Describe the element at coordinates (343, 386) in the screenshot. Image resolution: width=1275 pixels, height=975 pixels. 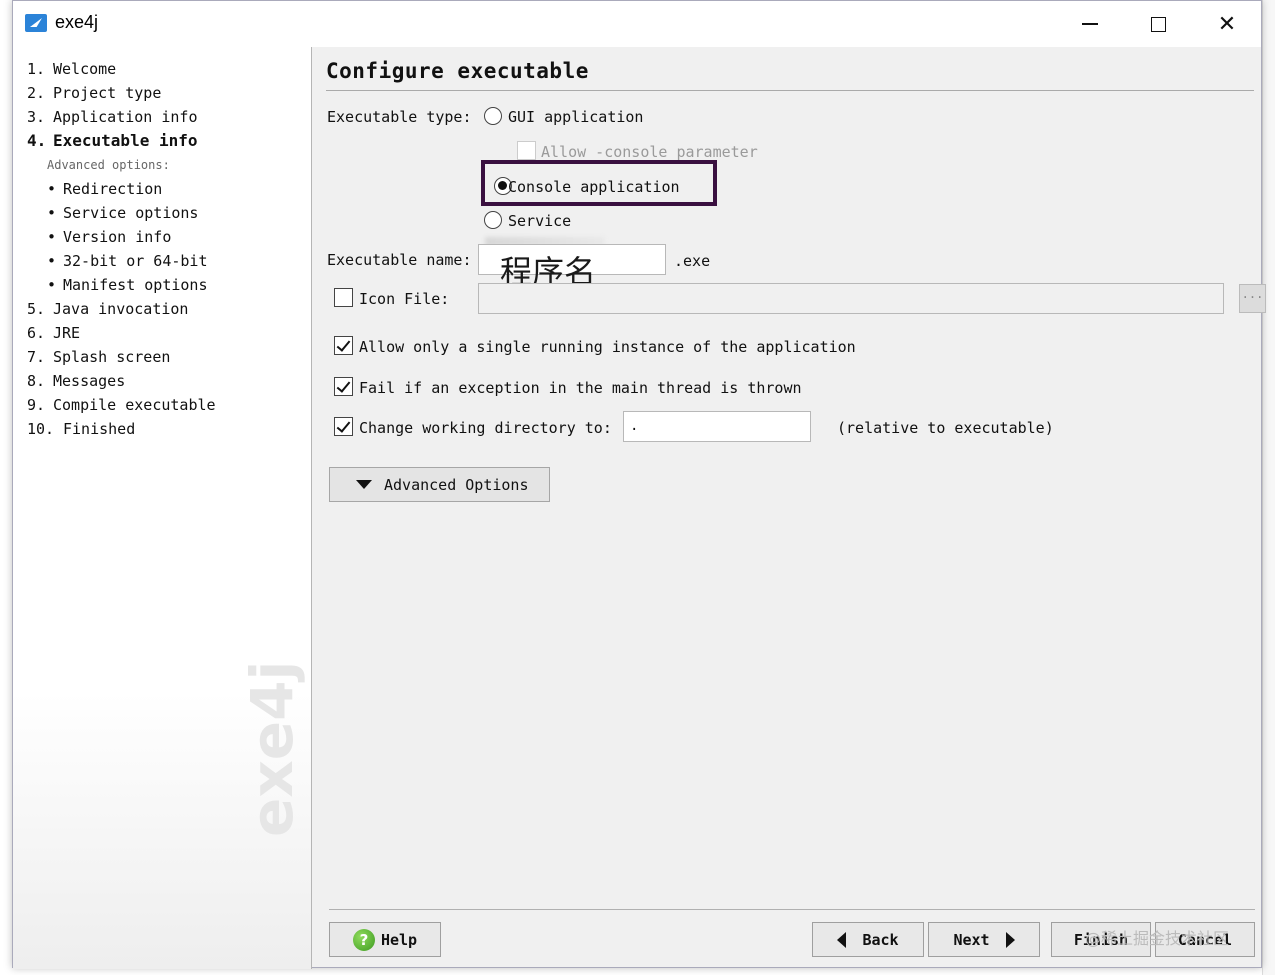
I see `fail-exception-checkbox` at that location.